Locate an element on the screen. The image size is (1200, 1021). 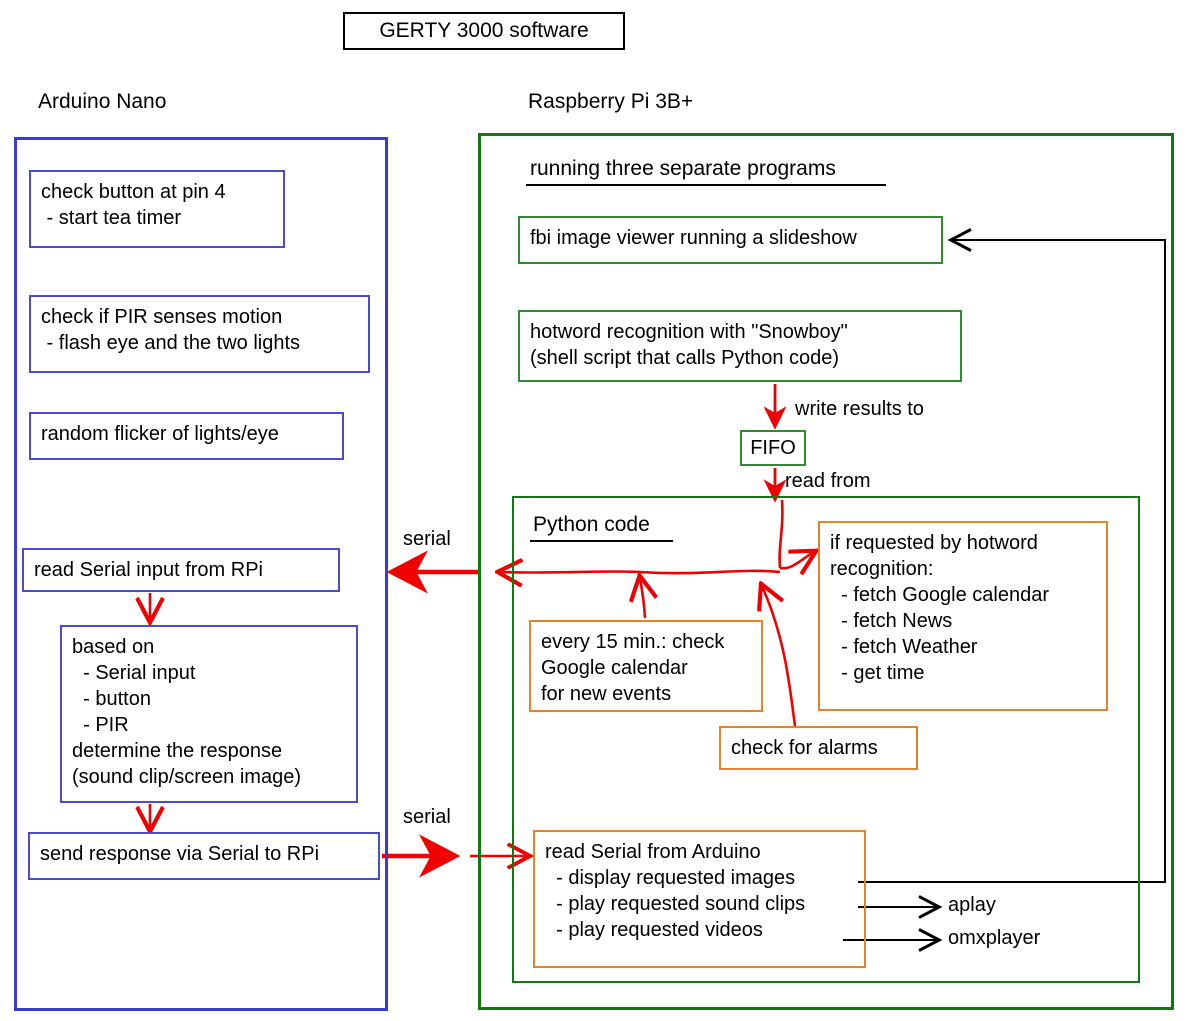
edge-label-write-results-to: write results to is located at coordinates (859, 409).